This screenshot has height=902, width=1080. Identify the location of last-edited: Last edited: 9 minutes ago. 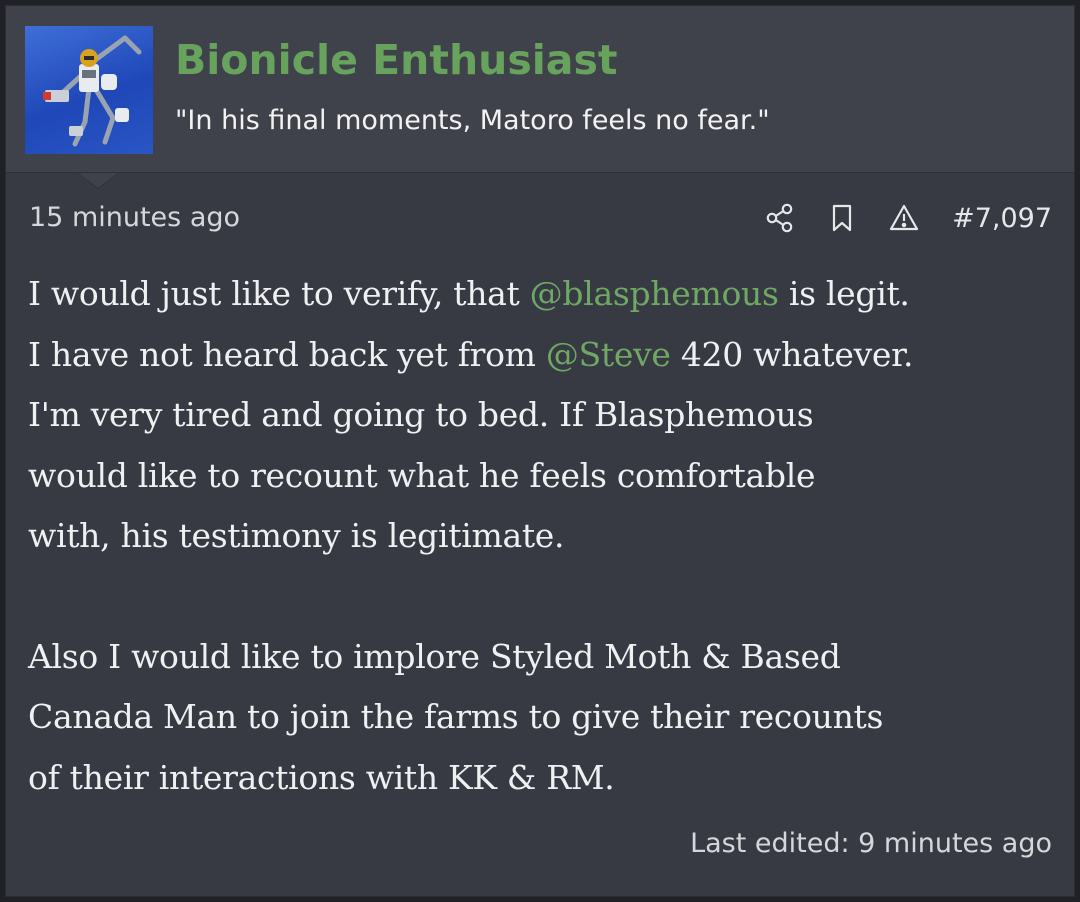
(871, 843).